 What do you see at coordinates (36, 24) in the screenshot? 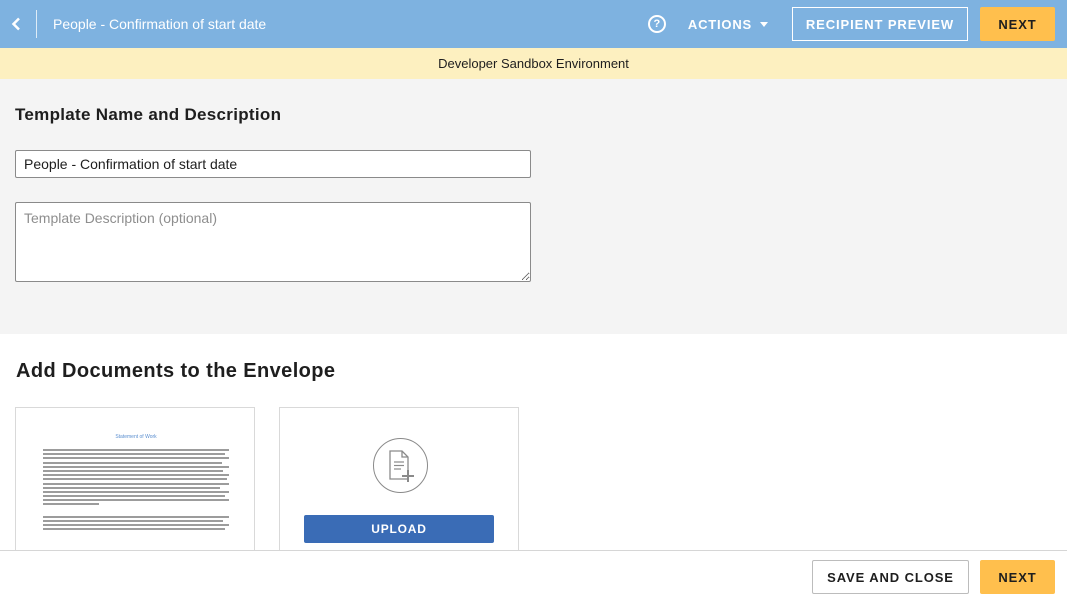
I see `topbar-divider` at bounding box center [36, 24].